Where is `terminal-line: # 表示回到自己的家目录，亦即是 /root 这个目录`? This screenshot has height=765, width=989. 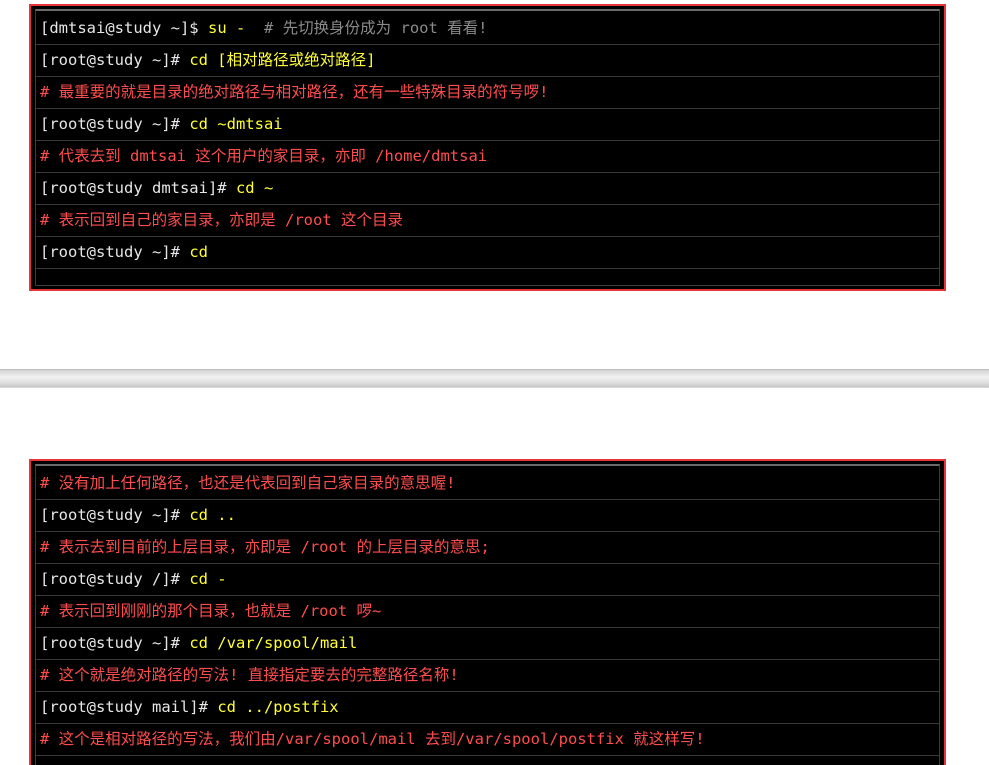 terminal-line: # 表示回到自己的家目录，亦即是 /root 这个目录 is located at coordinates (487, 221).